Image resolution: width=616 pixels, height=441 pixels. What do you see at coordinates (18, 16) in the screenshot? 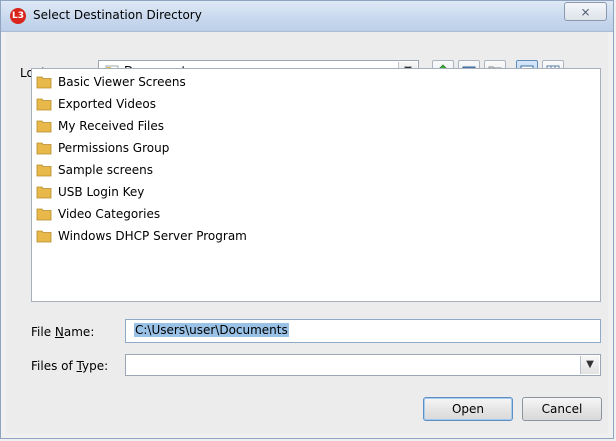
I see `app-logo-icon: L3` at bounding box center [18, 16].